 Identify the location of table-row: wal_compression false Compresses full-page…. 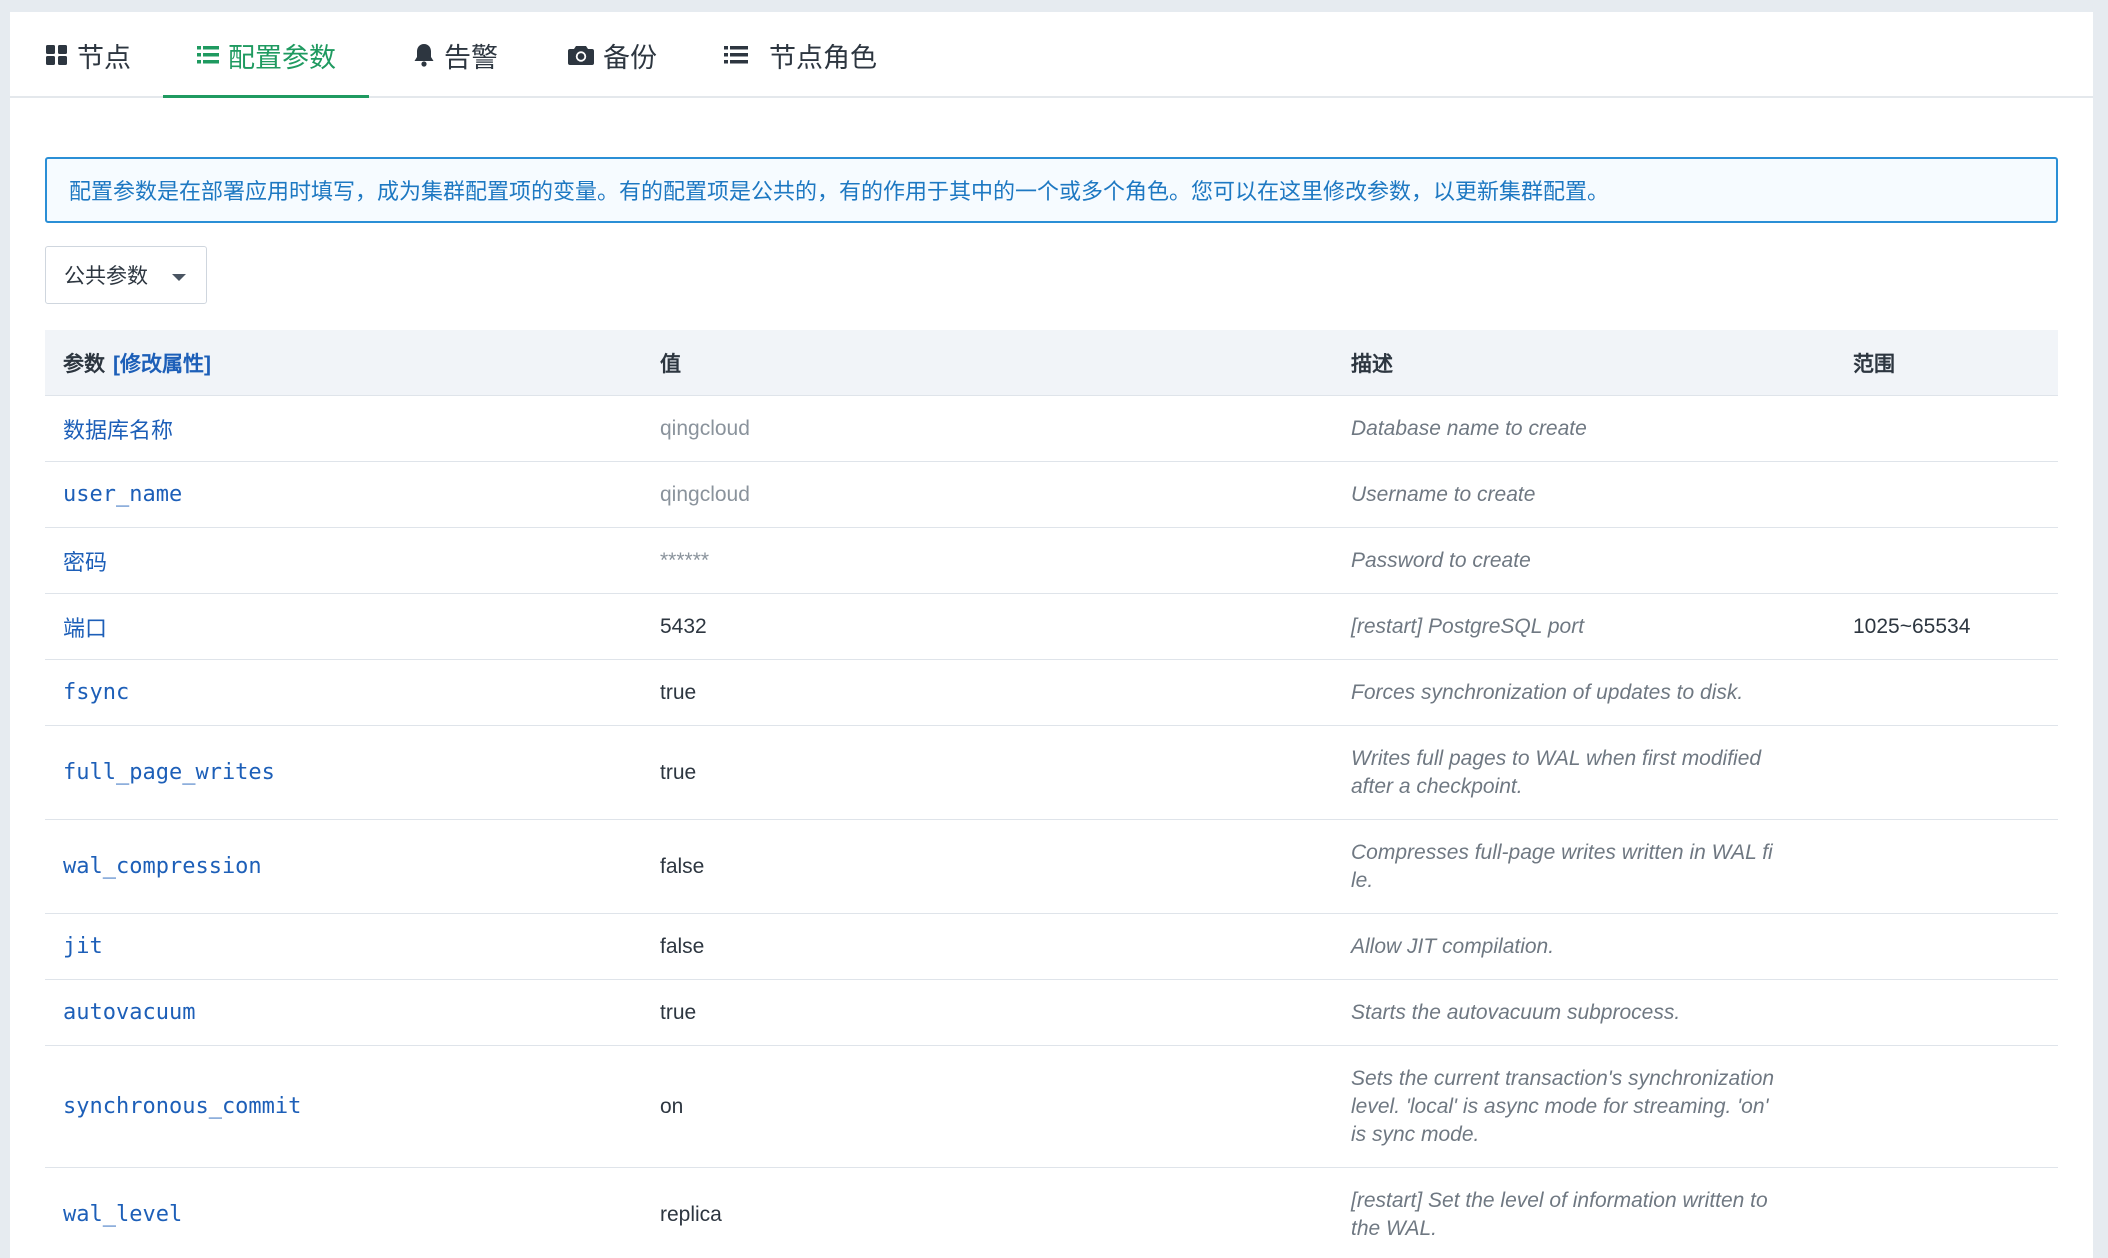
(1051, 867).